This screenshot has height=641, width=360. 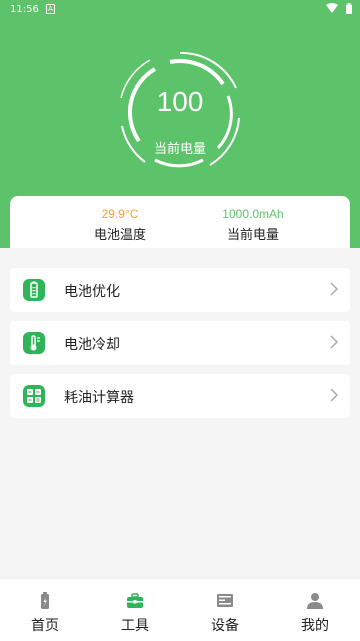 What do you see at coordinates (34, 290) in the screenshot?
I see `battery-icon` at bounding box center [34, 290].